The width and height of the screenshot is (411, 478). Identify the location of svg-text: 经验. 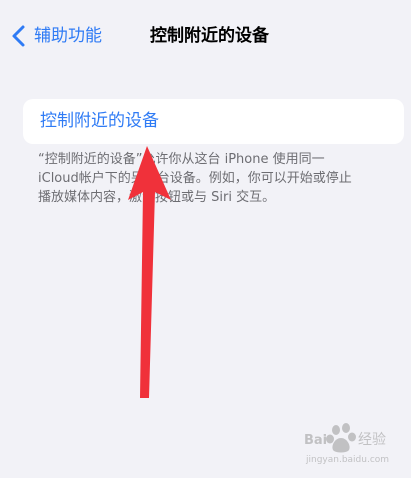
(372, 440).